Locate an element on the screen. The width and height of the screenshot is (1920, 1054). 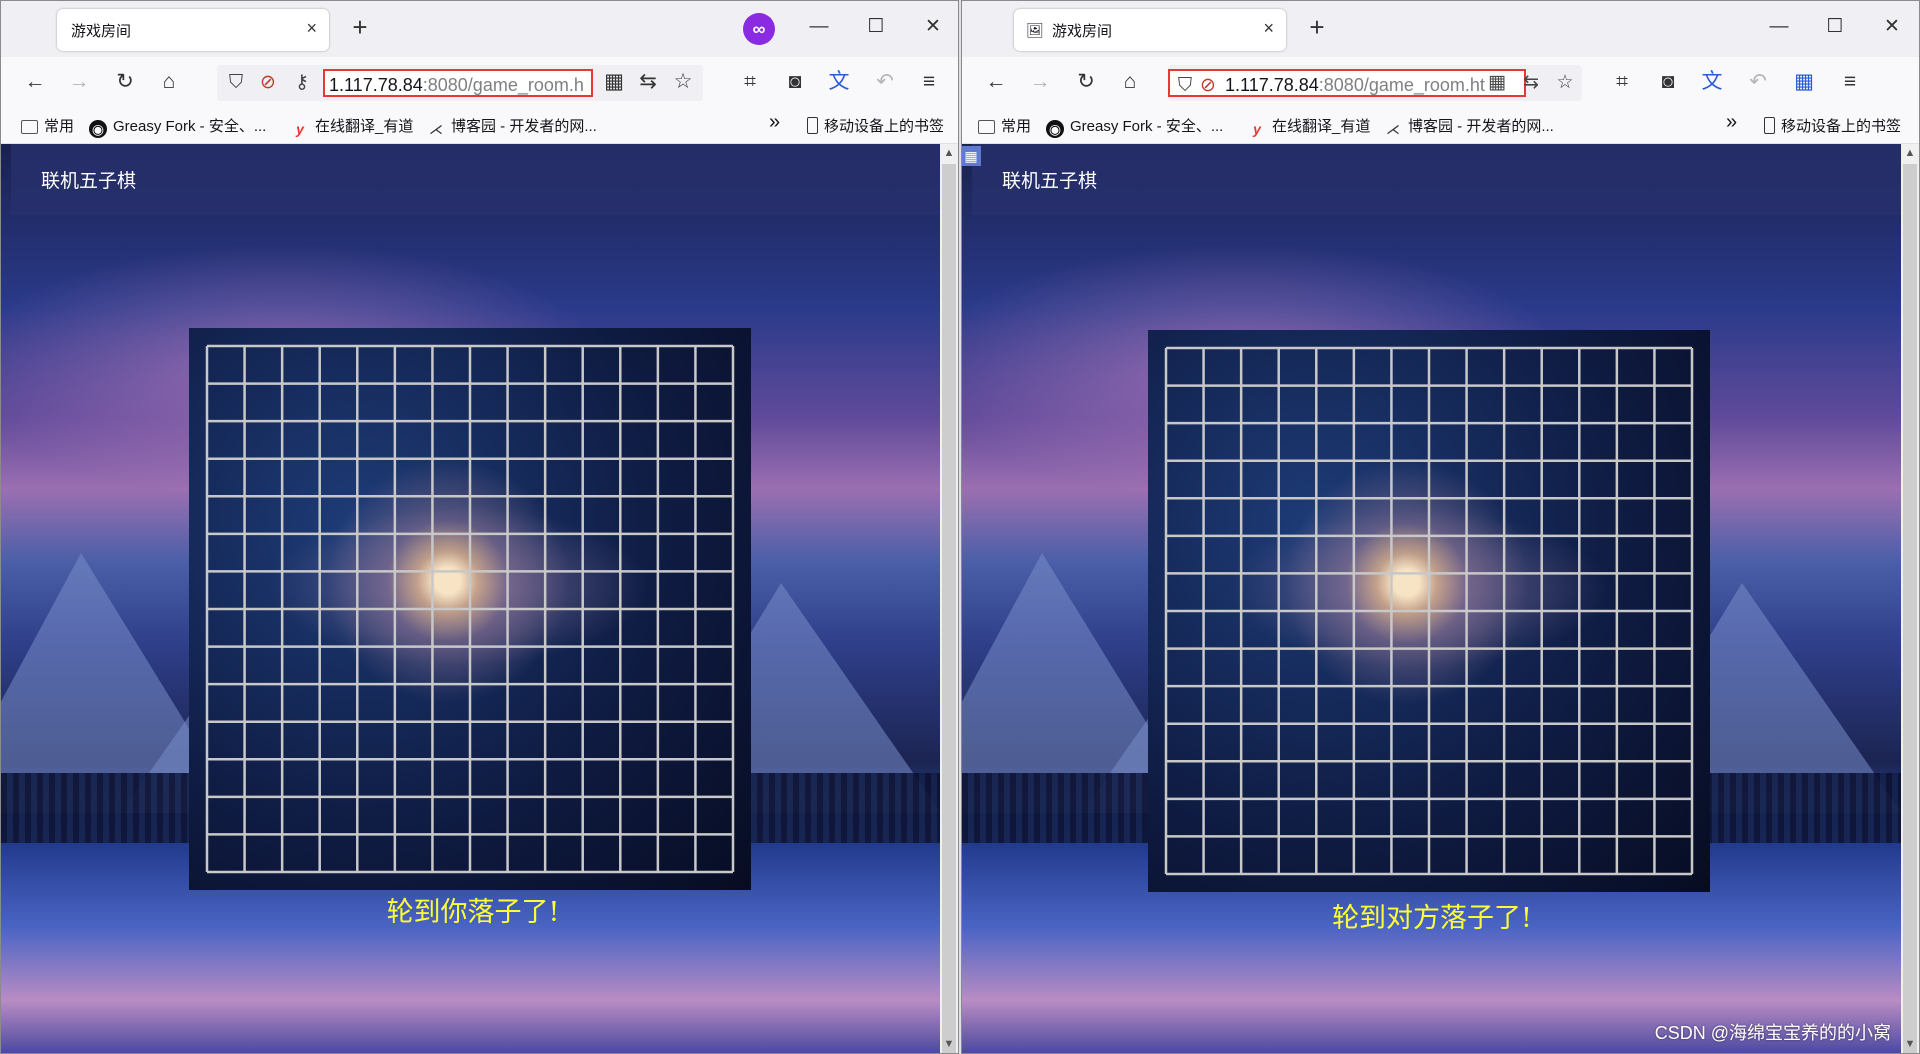
bookmark-label: 移动设备上的书签 is located at coordinates (884, 126).